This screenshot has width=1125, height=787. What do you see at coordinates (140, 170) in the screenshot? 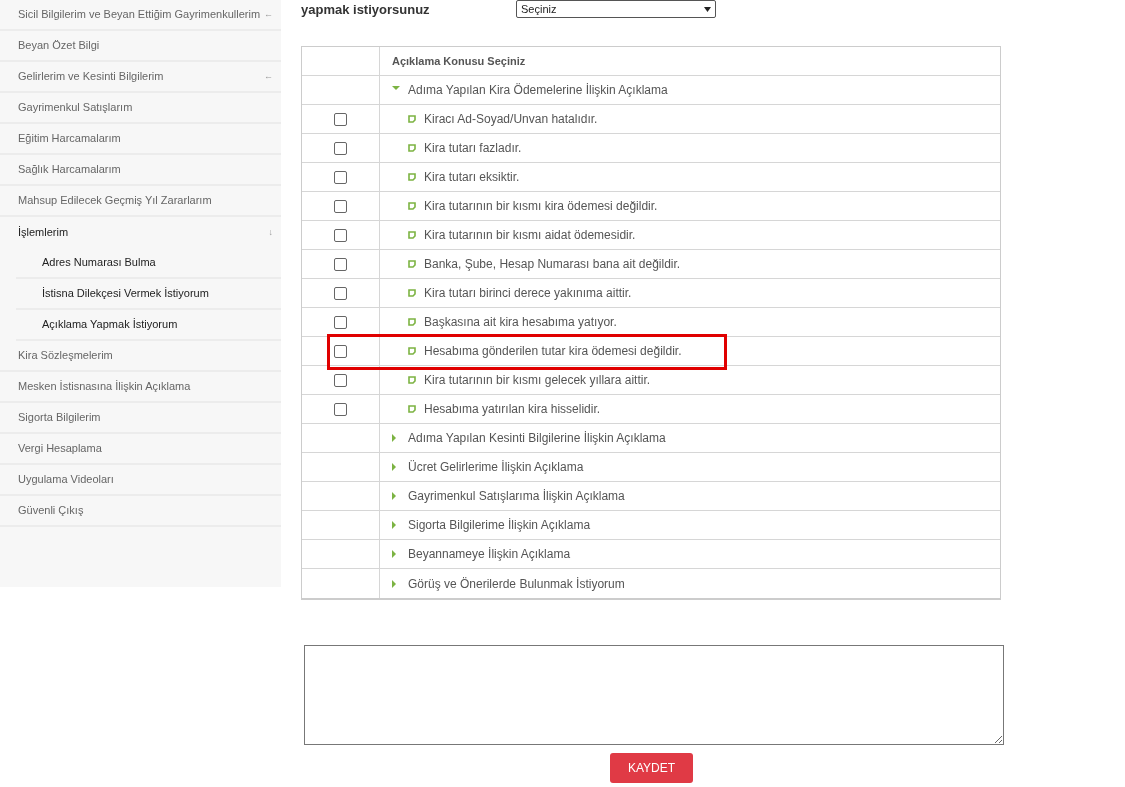
I see `sidebar-item: Sağlık Harcamalarım` at bounding box center [140, 170].